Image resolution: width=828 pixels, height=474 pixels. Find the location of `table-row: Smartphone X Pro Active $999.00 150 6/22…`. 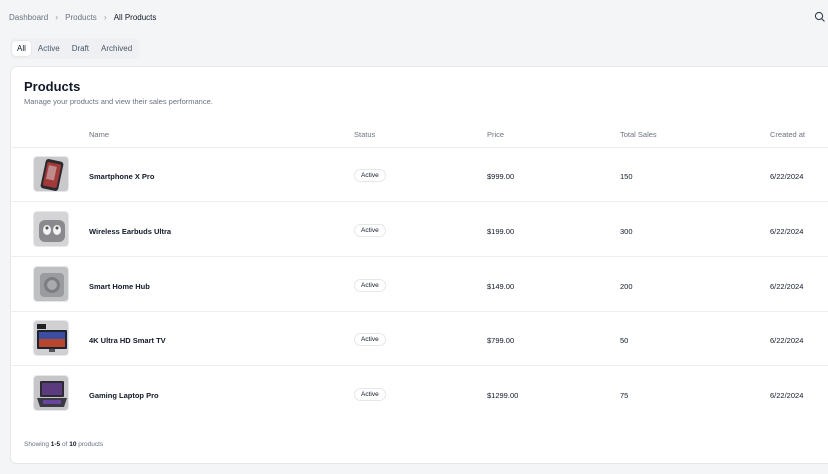

table-row: Smartphone X Pro Active $999.00 150 6/22… is located at coordinates (419, 175).